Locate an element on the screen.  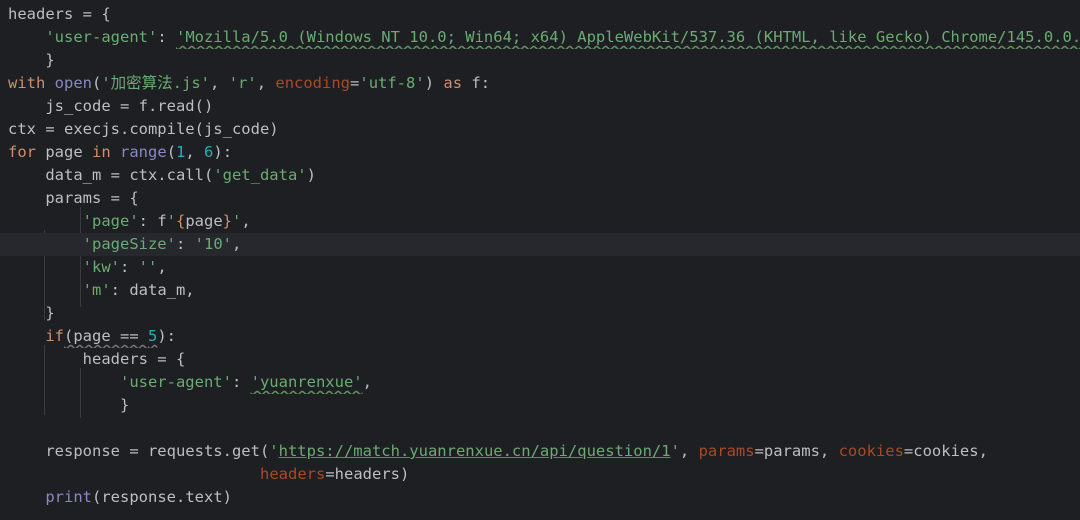
expression: (page == is located at coordinates (106, 336).